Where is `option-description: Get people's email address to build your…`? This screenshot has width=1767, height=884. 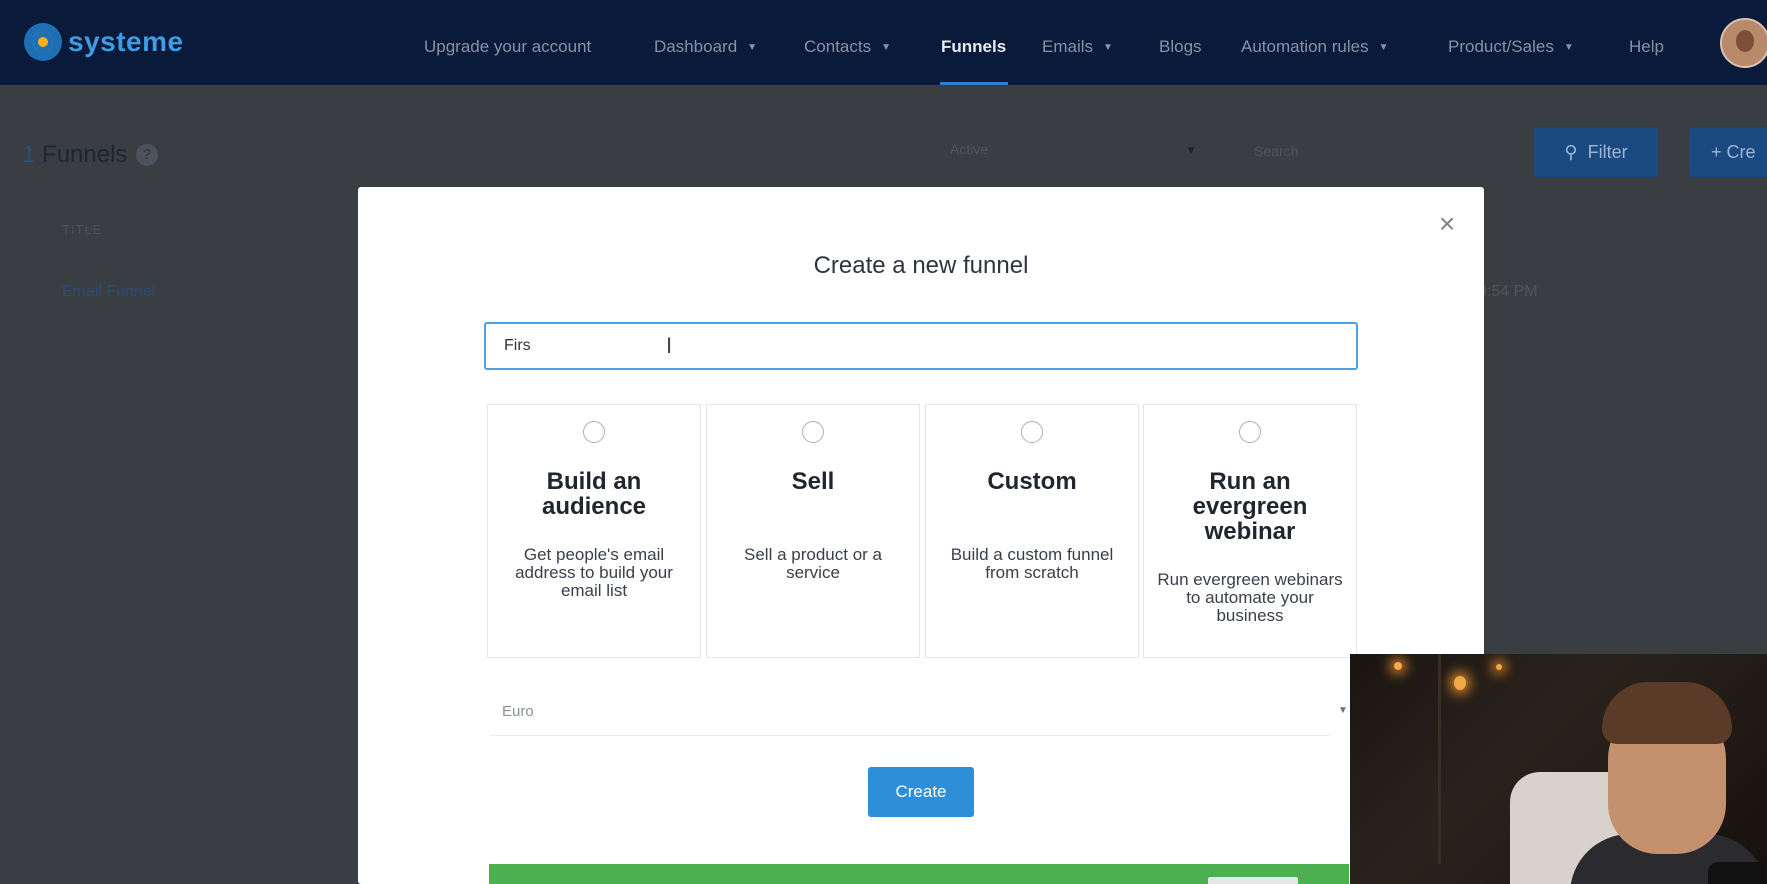 option-description: Get people's email address to build your… is located at coordinates (594, 572).